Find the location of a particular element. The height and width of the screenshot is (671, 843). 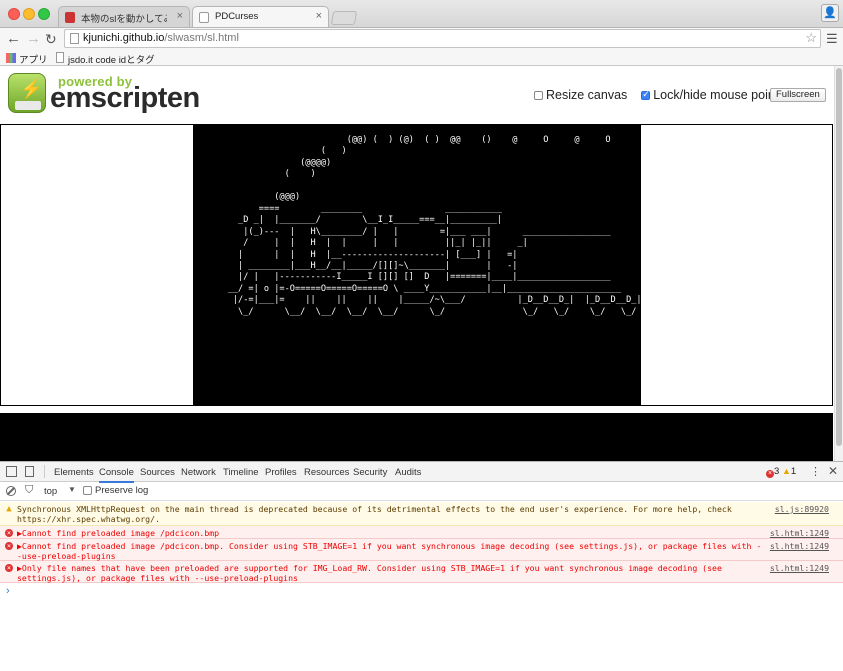

tab-resources: Resources is located at coordinates (326, 472).